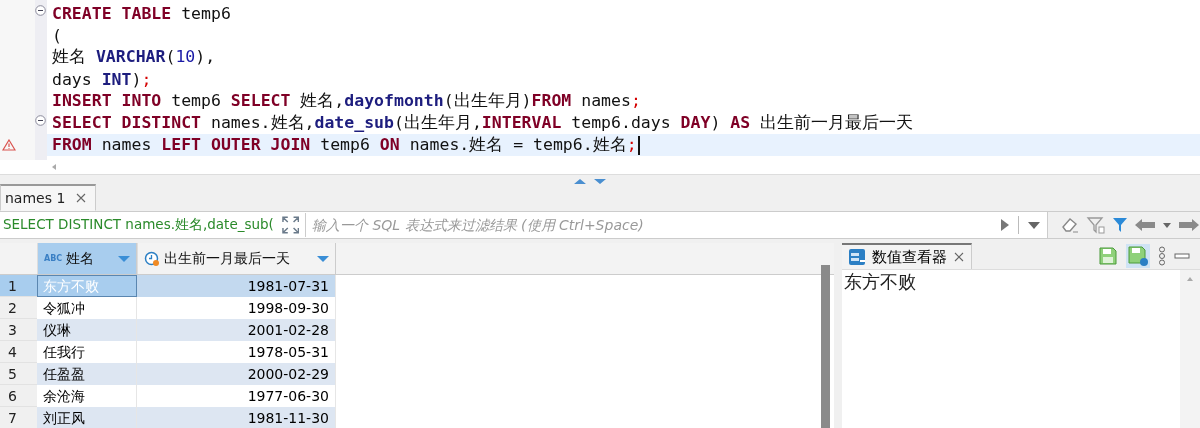 The image size is (1200, 428). Describe the element at coordinates (236, 258) in the screenshot. I see `column-header: 出生前一月最后一天` at that location.